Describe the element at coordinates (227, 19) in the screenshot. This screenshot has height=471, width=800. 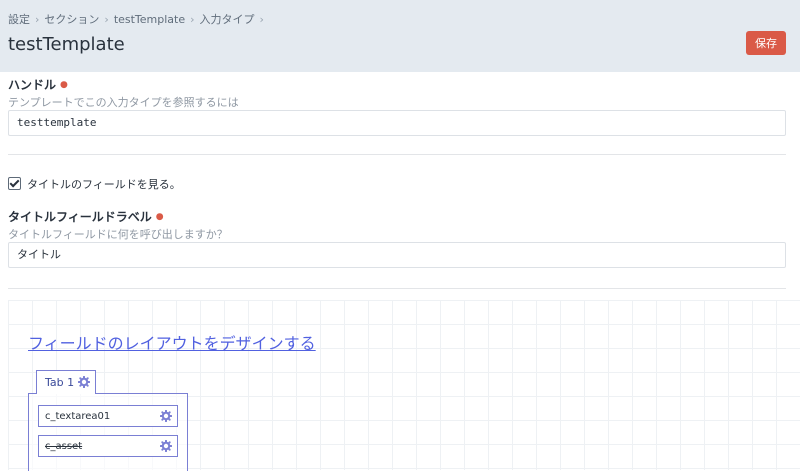
I see `breadcrumb-item-entry-types: 入力タイプ` at that location.